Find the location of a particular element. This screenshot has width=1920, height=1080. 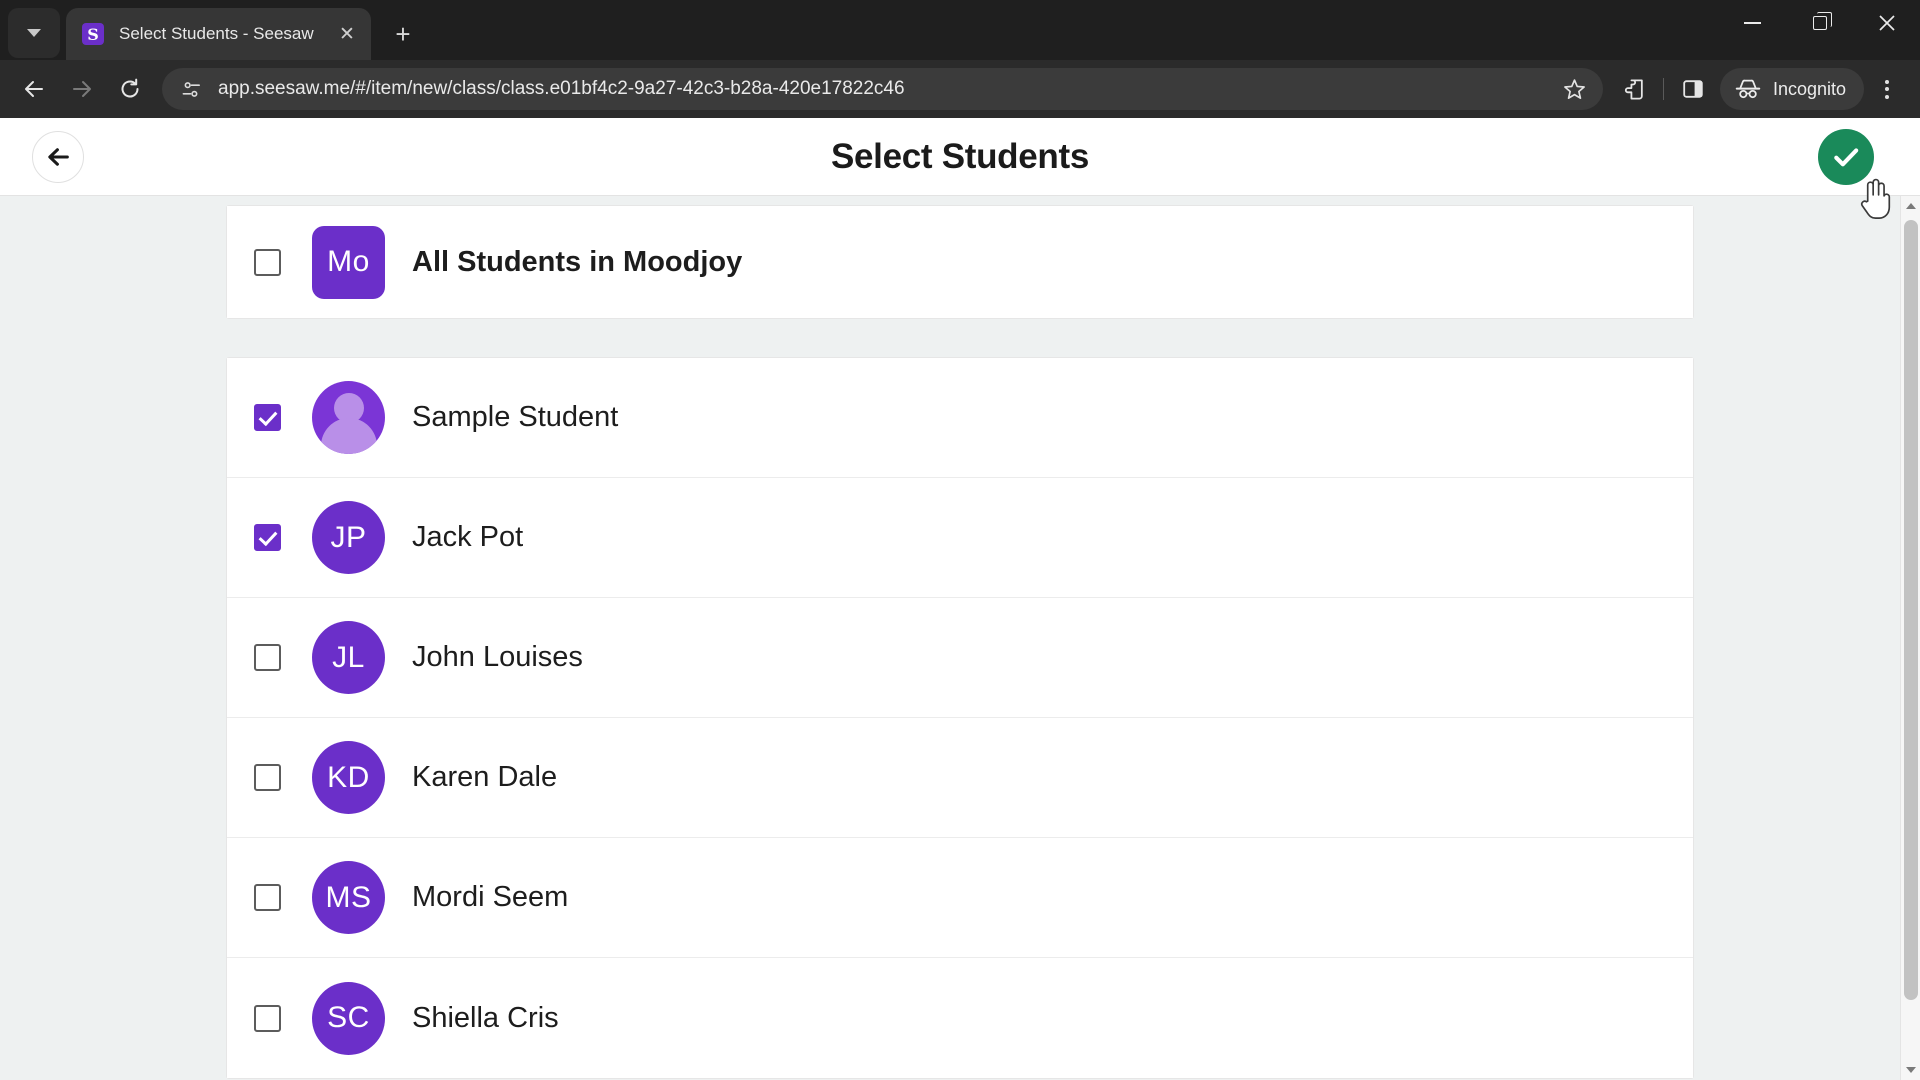

caret-down-icon is located at coordinates (1910, 1070).